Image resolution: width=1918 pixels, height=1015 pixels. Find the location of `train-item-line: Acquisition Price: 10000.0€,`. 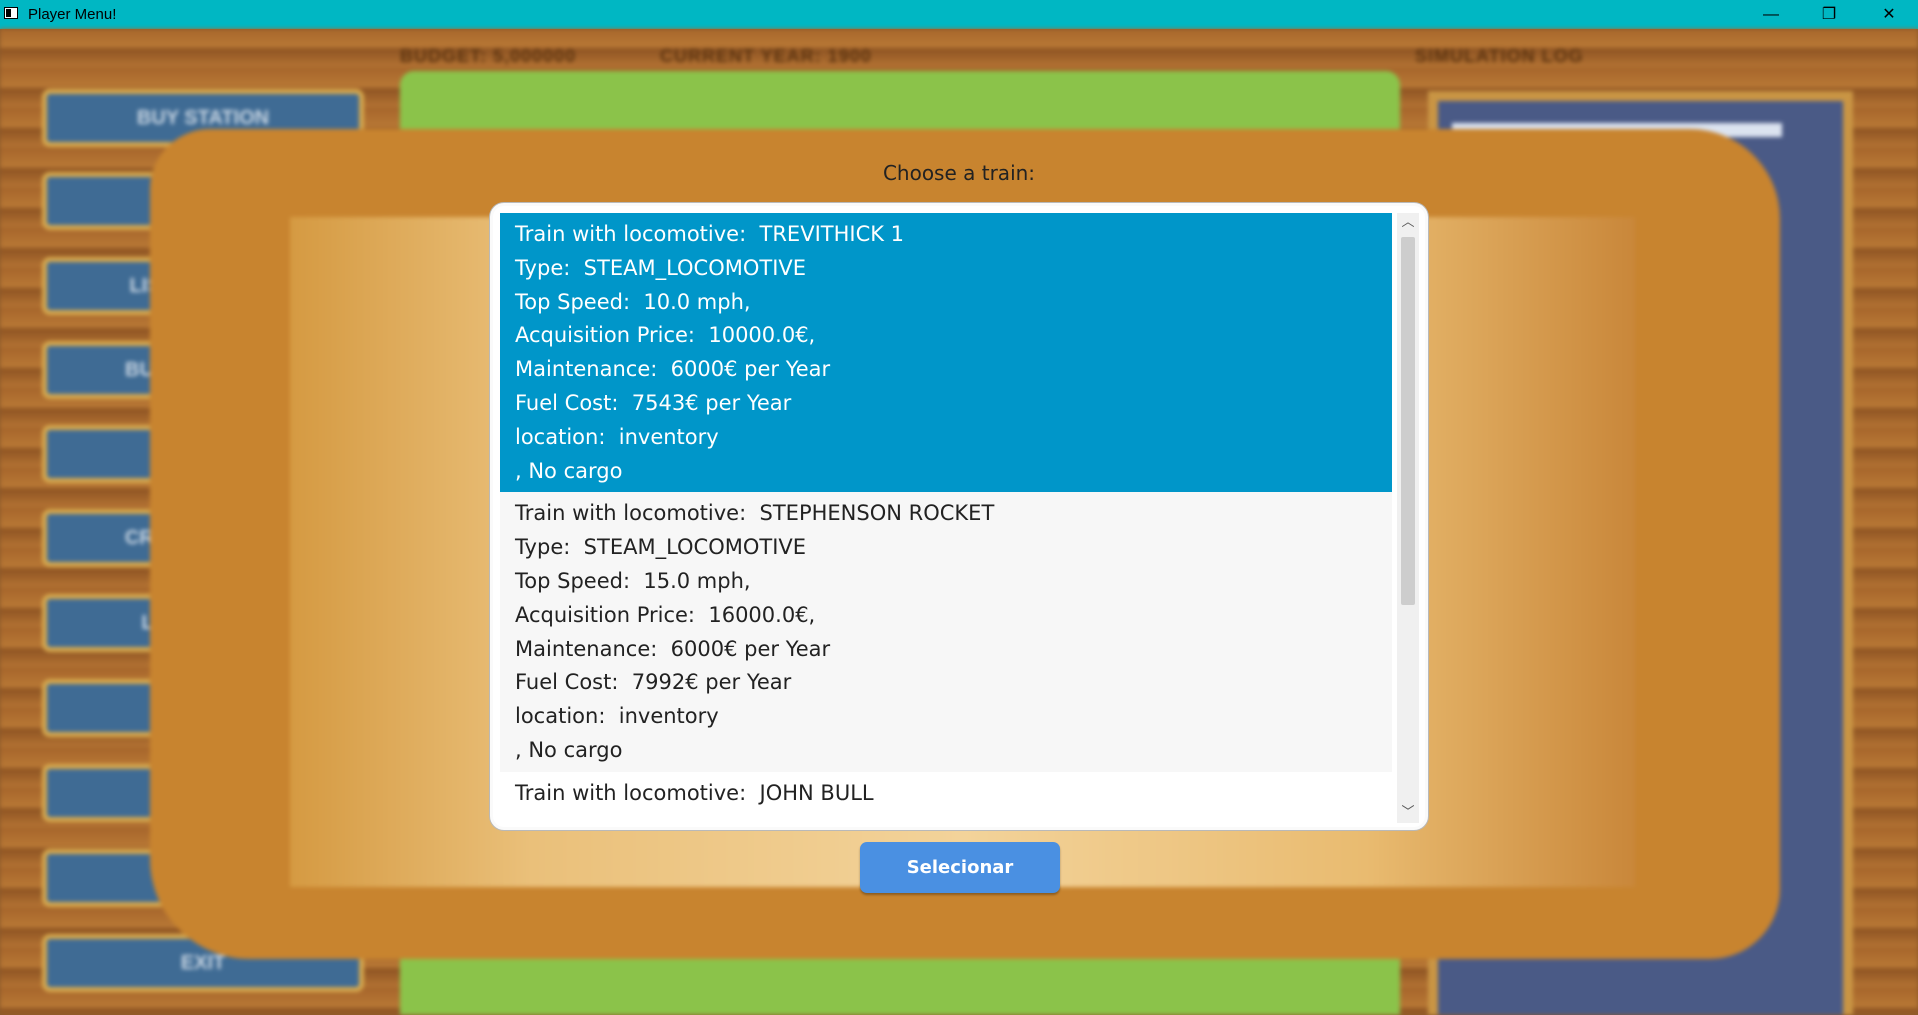

train-item-line: Acquisition Price: 10000.0€, is located at coordinates (665, 335).